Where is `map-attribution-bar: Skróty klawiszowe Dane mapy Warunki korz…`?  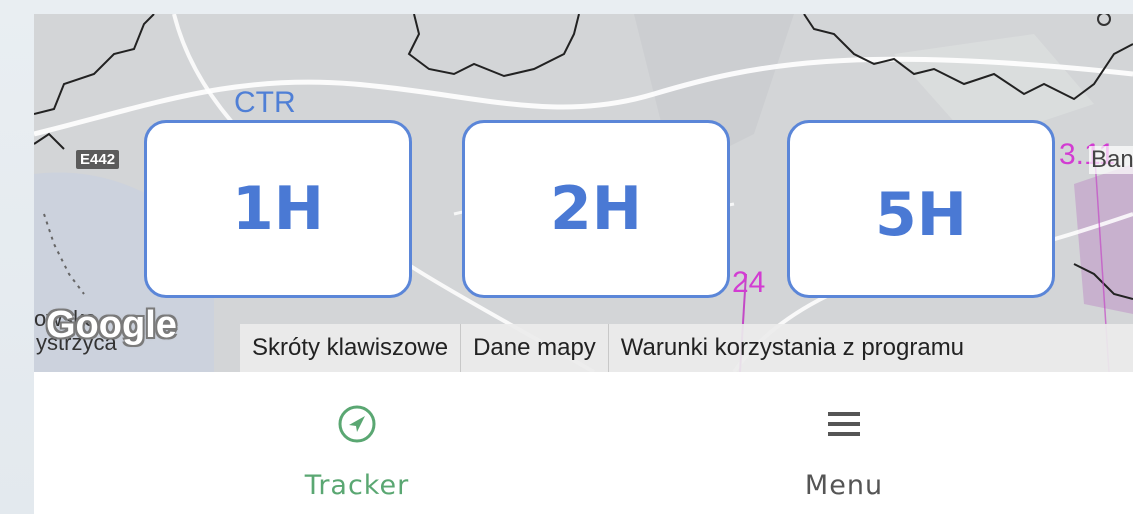
map-attribution-bar: Skróty klawiszowe Dane mapy Warunki korz… is located at coordinates (686, 348).